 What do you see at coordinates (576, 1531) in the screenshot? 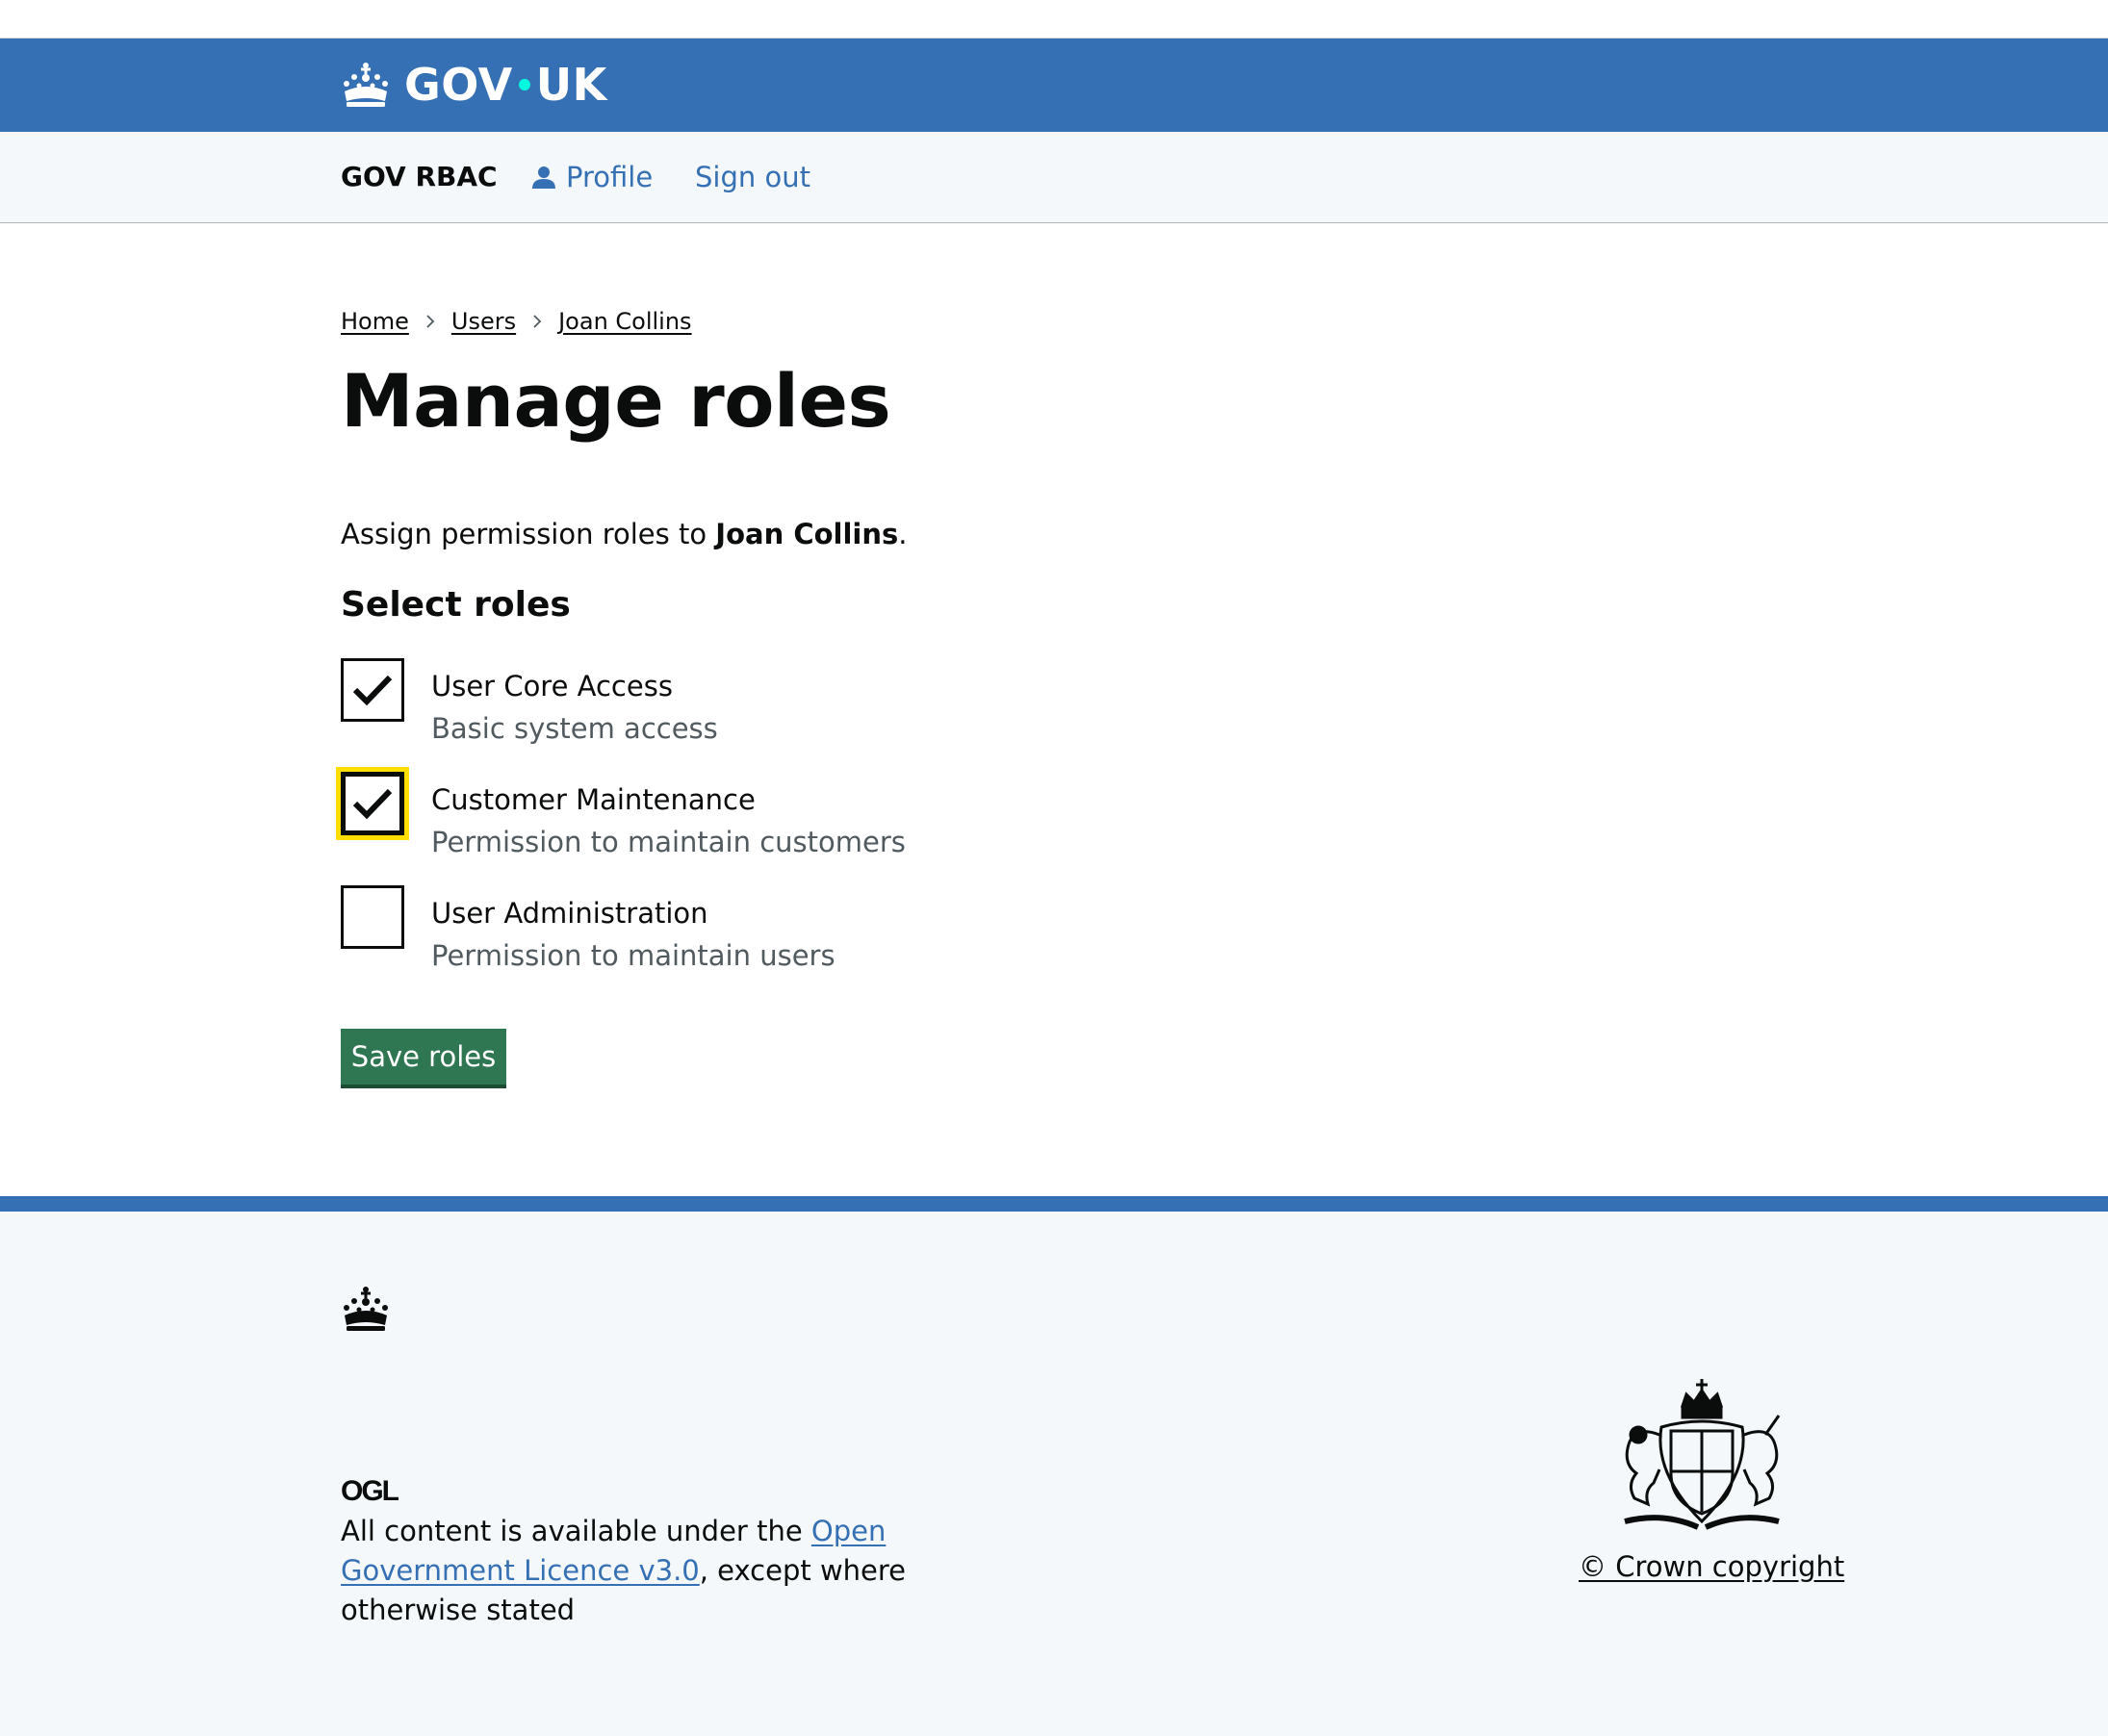
I see `licence-prefix: All content is available under the` at bounding box center [576, 1531].